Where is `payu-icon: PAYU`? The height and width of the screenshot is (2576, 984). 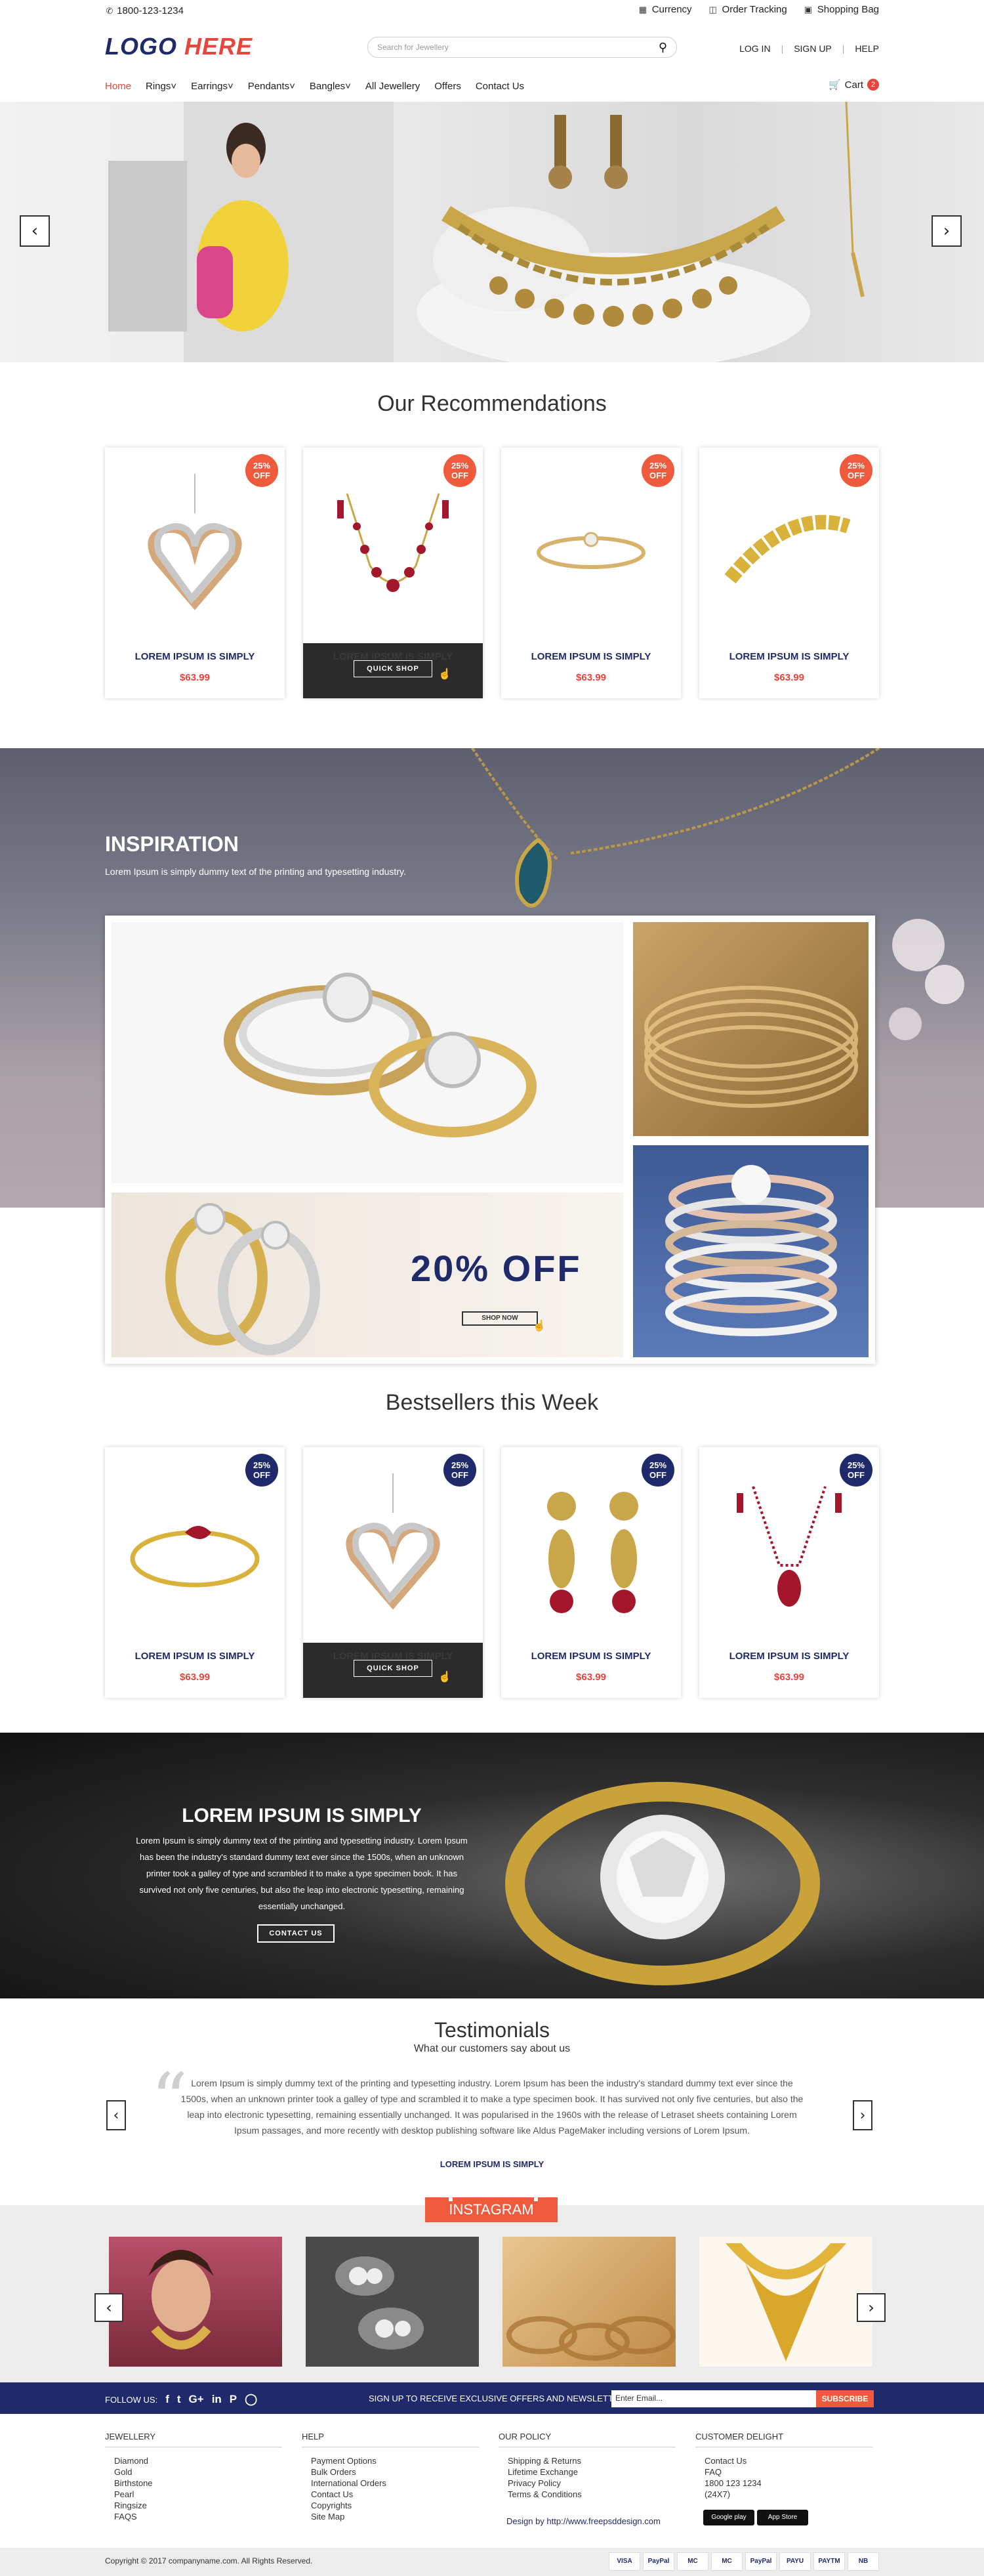
payu-icon: PAYU is located at coordinates (795, 2561).